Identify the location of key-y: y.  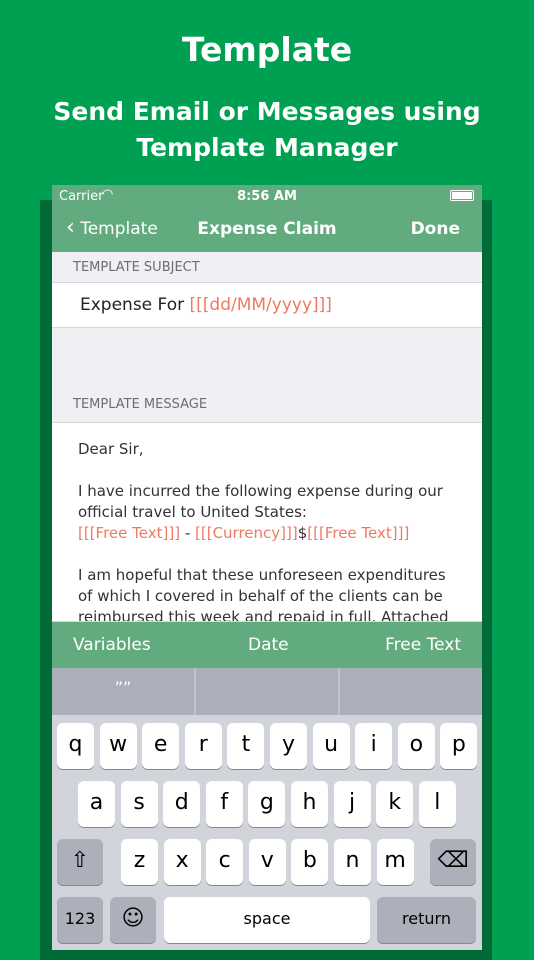
(288, 746).